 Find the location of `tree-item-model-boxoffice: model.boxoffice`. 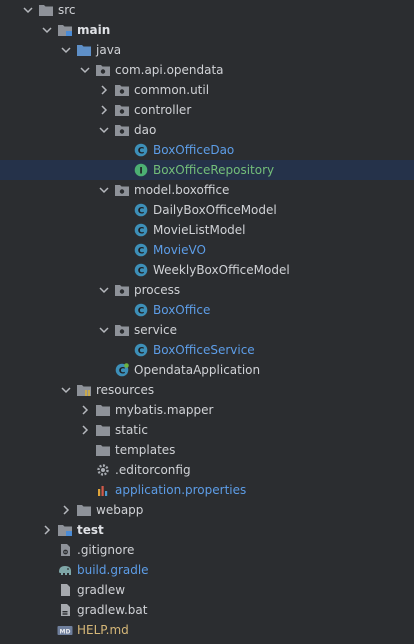

tree-item-model-boxoffice: model.boxoffice is located at coordinates (207, 190).